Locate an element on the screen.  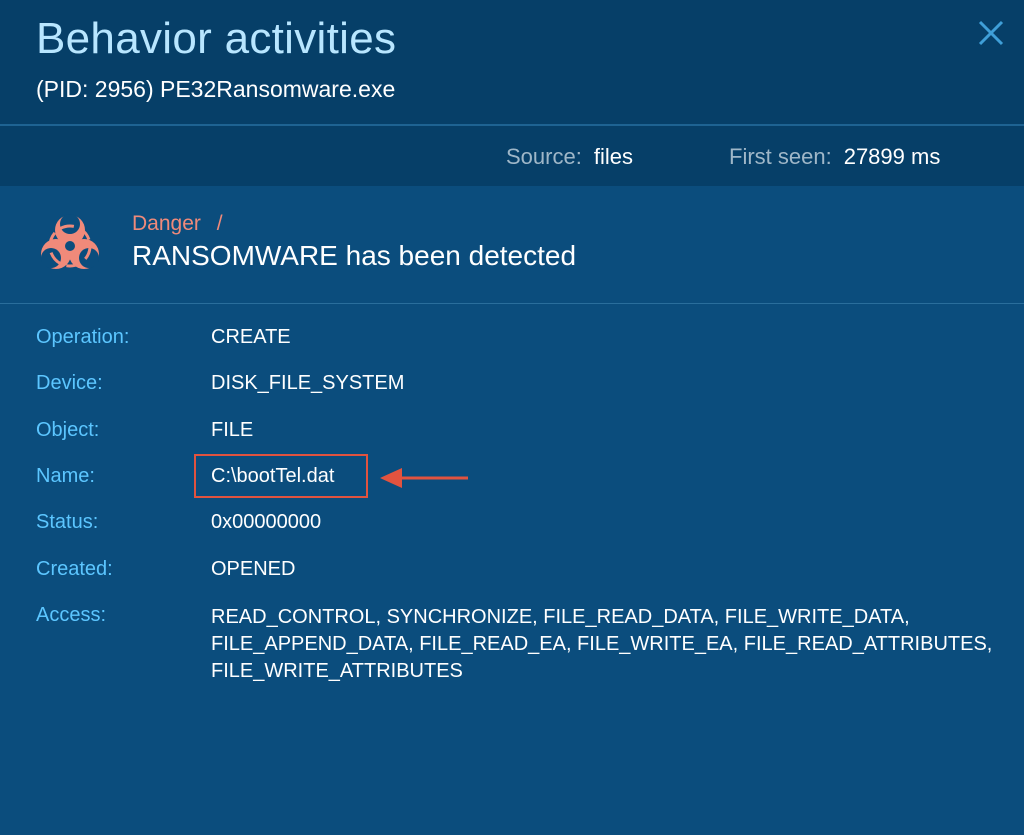
danger-level: Danger is located at coordinates (166, 223).